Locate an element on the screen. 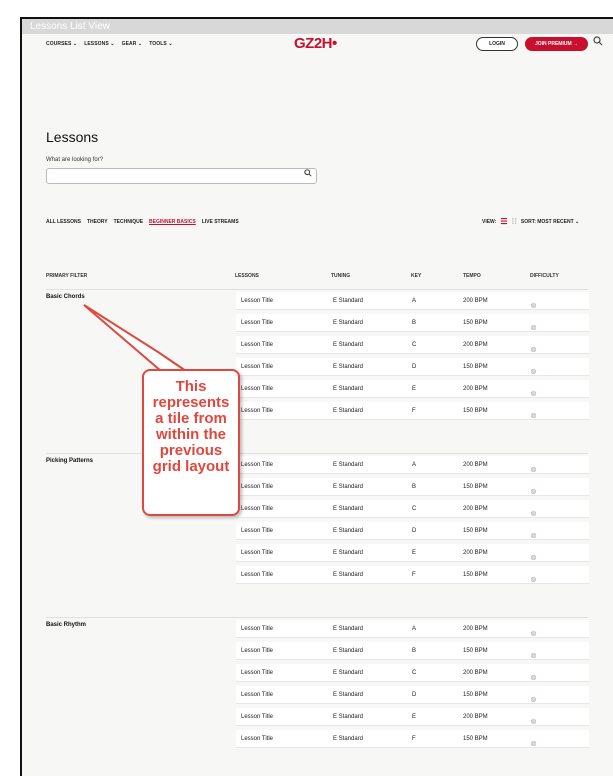 The width and height of the screenshot is (613, 776). callout-line: grid layout is located at coordinates (191, 466).